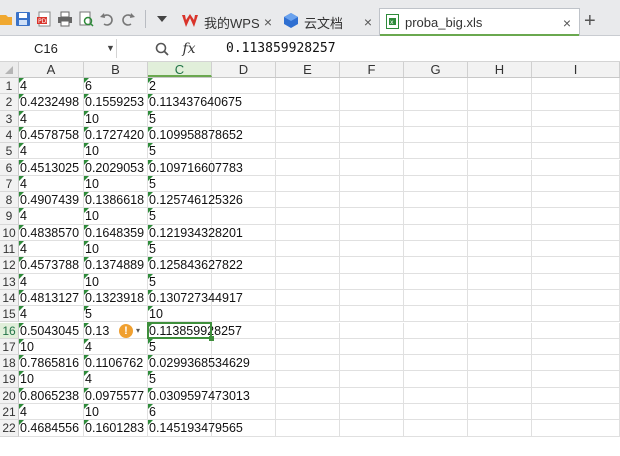  Describe the element at coordinates (372, 232) in the screenshot. I see `cell-f10` at that location.